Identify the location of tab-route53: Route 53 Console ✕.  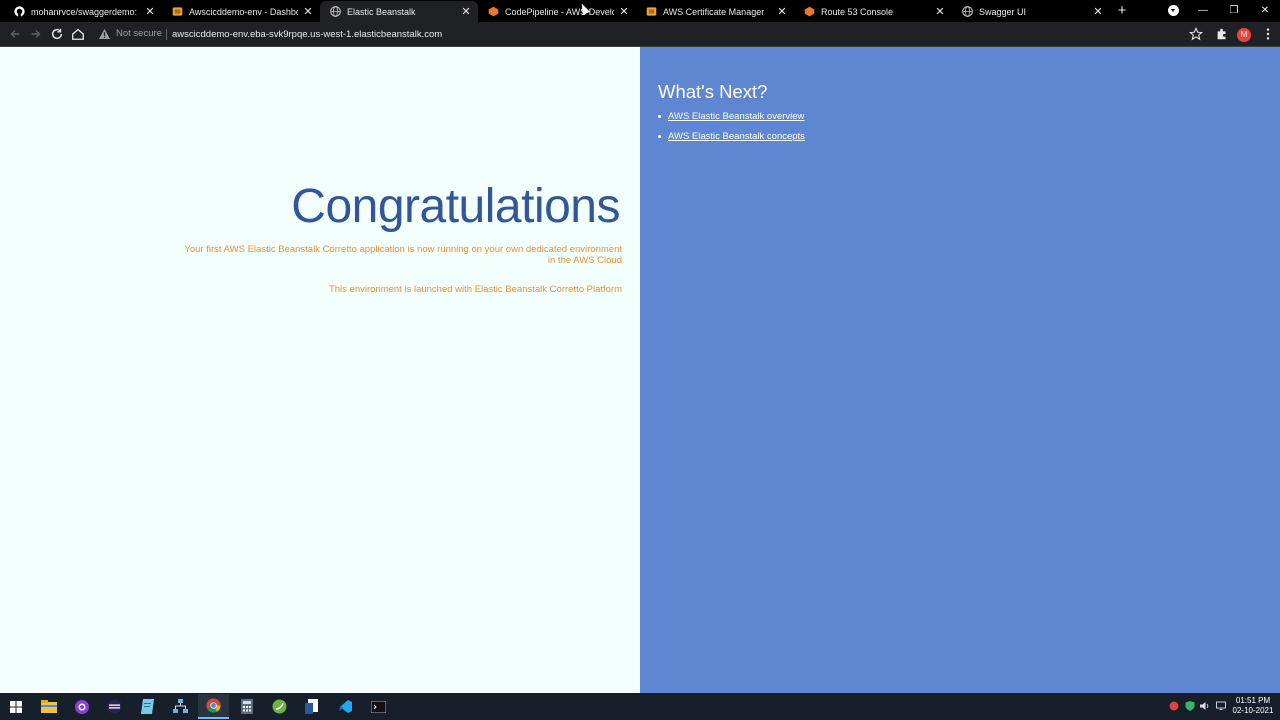
(873, 11).